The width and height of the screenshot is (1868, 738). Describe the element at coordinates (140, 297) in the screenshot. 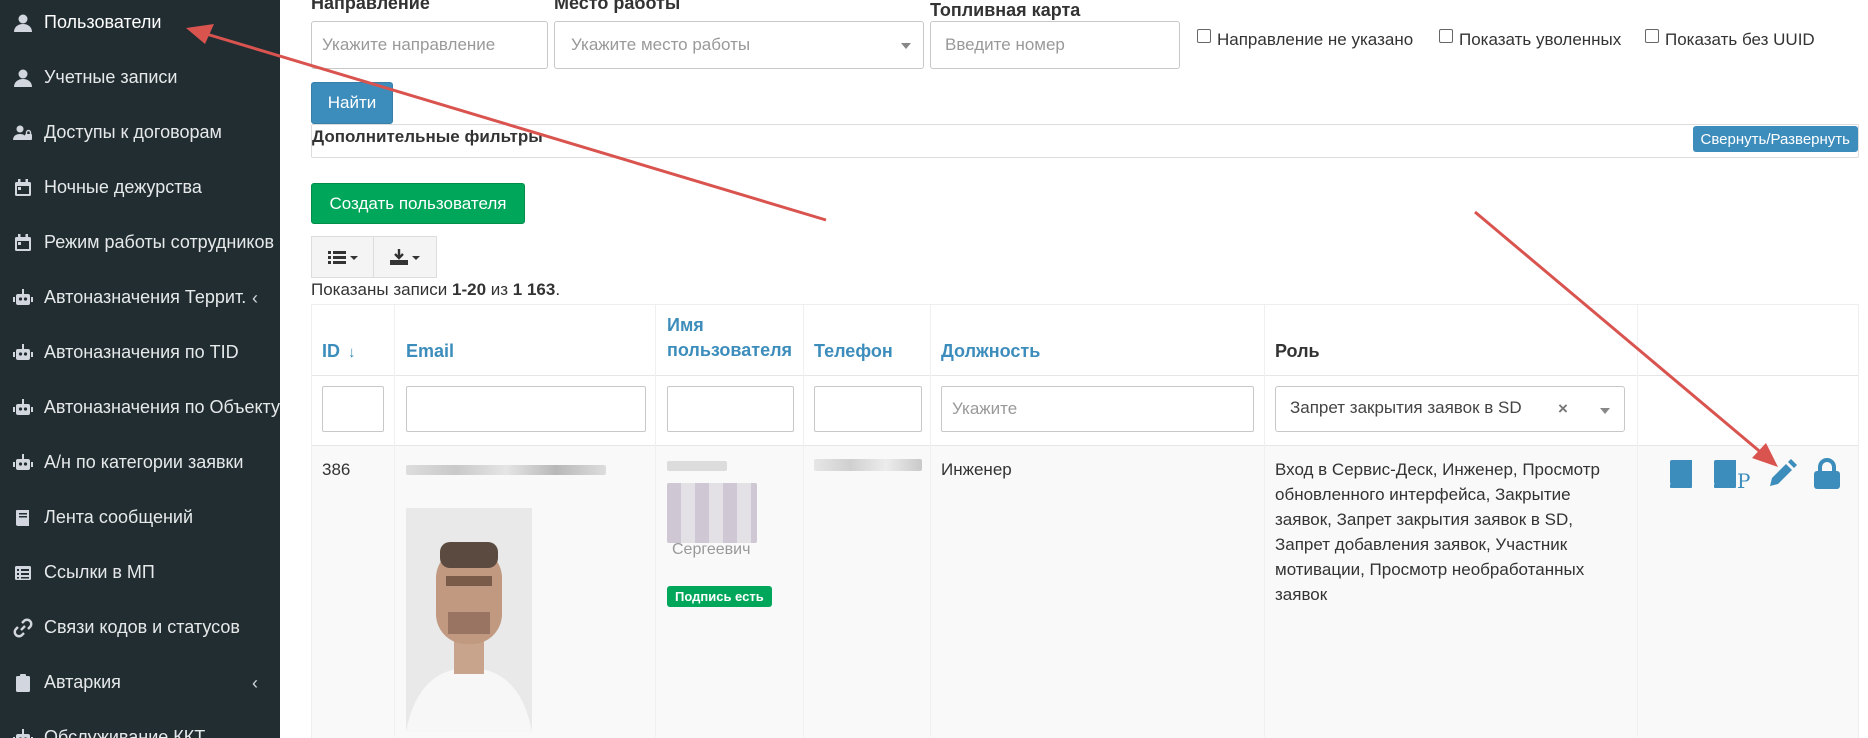

I see `sidebar-item-auto-territory: Автоназначения Террит. ‹` at that location.